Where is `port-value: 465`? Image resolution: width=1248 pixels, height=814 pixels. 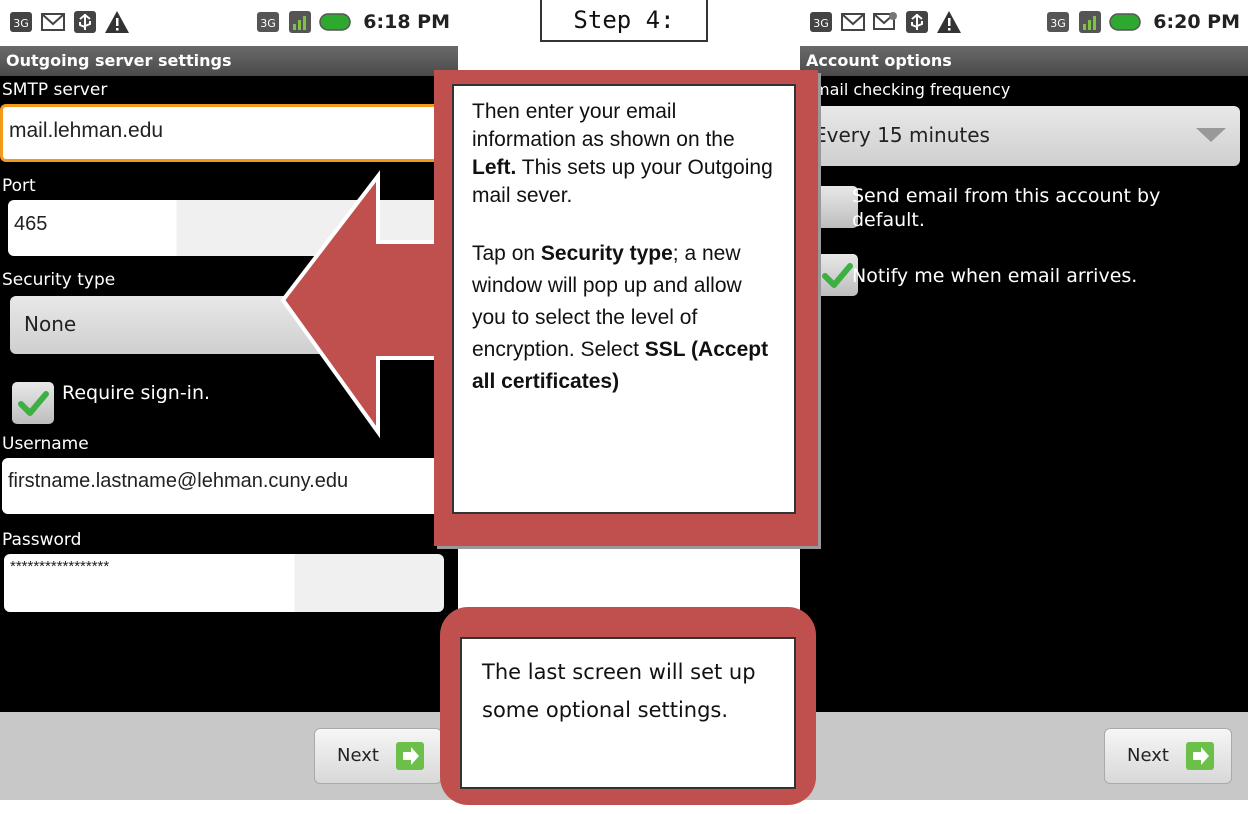
port-value: 465 is located at coordinates (31, 224).